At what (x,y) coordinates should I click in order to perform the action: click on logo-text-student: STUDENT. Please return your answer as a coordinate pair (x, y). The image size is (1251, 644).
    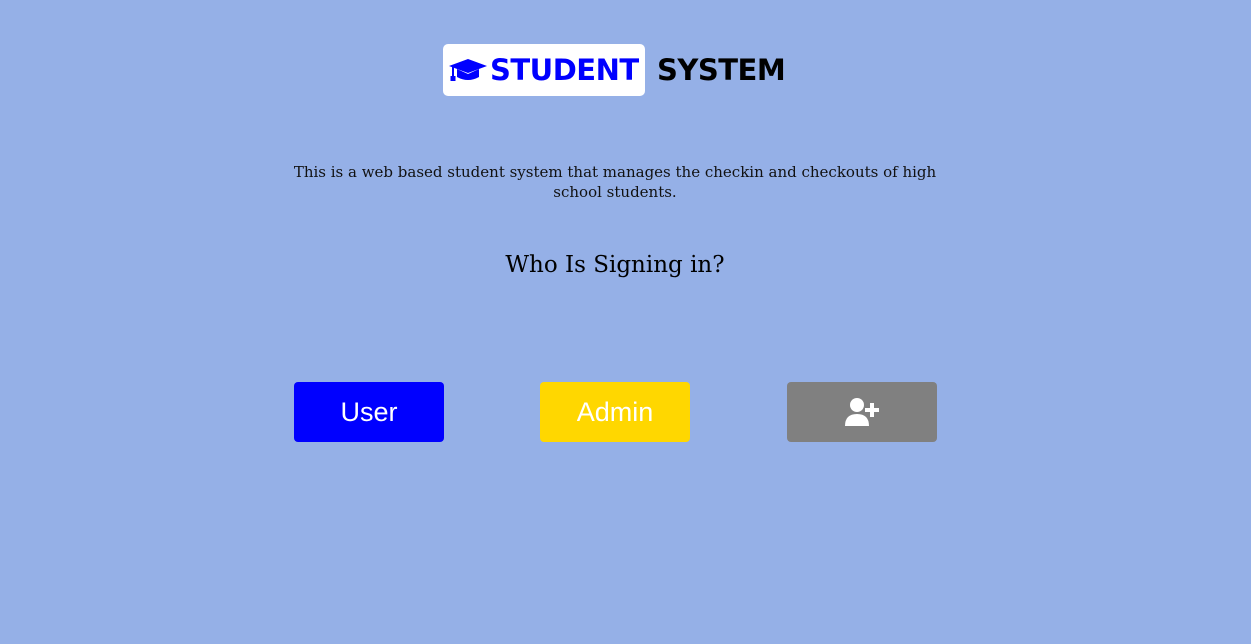
    Looking at the image, I should click on (564, 70).